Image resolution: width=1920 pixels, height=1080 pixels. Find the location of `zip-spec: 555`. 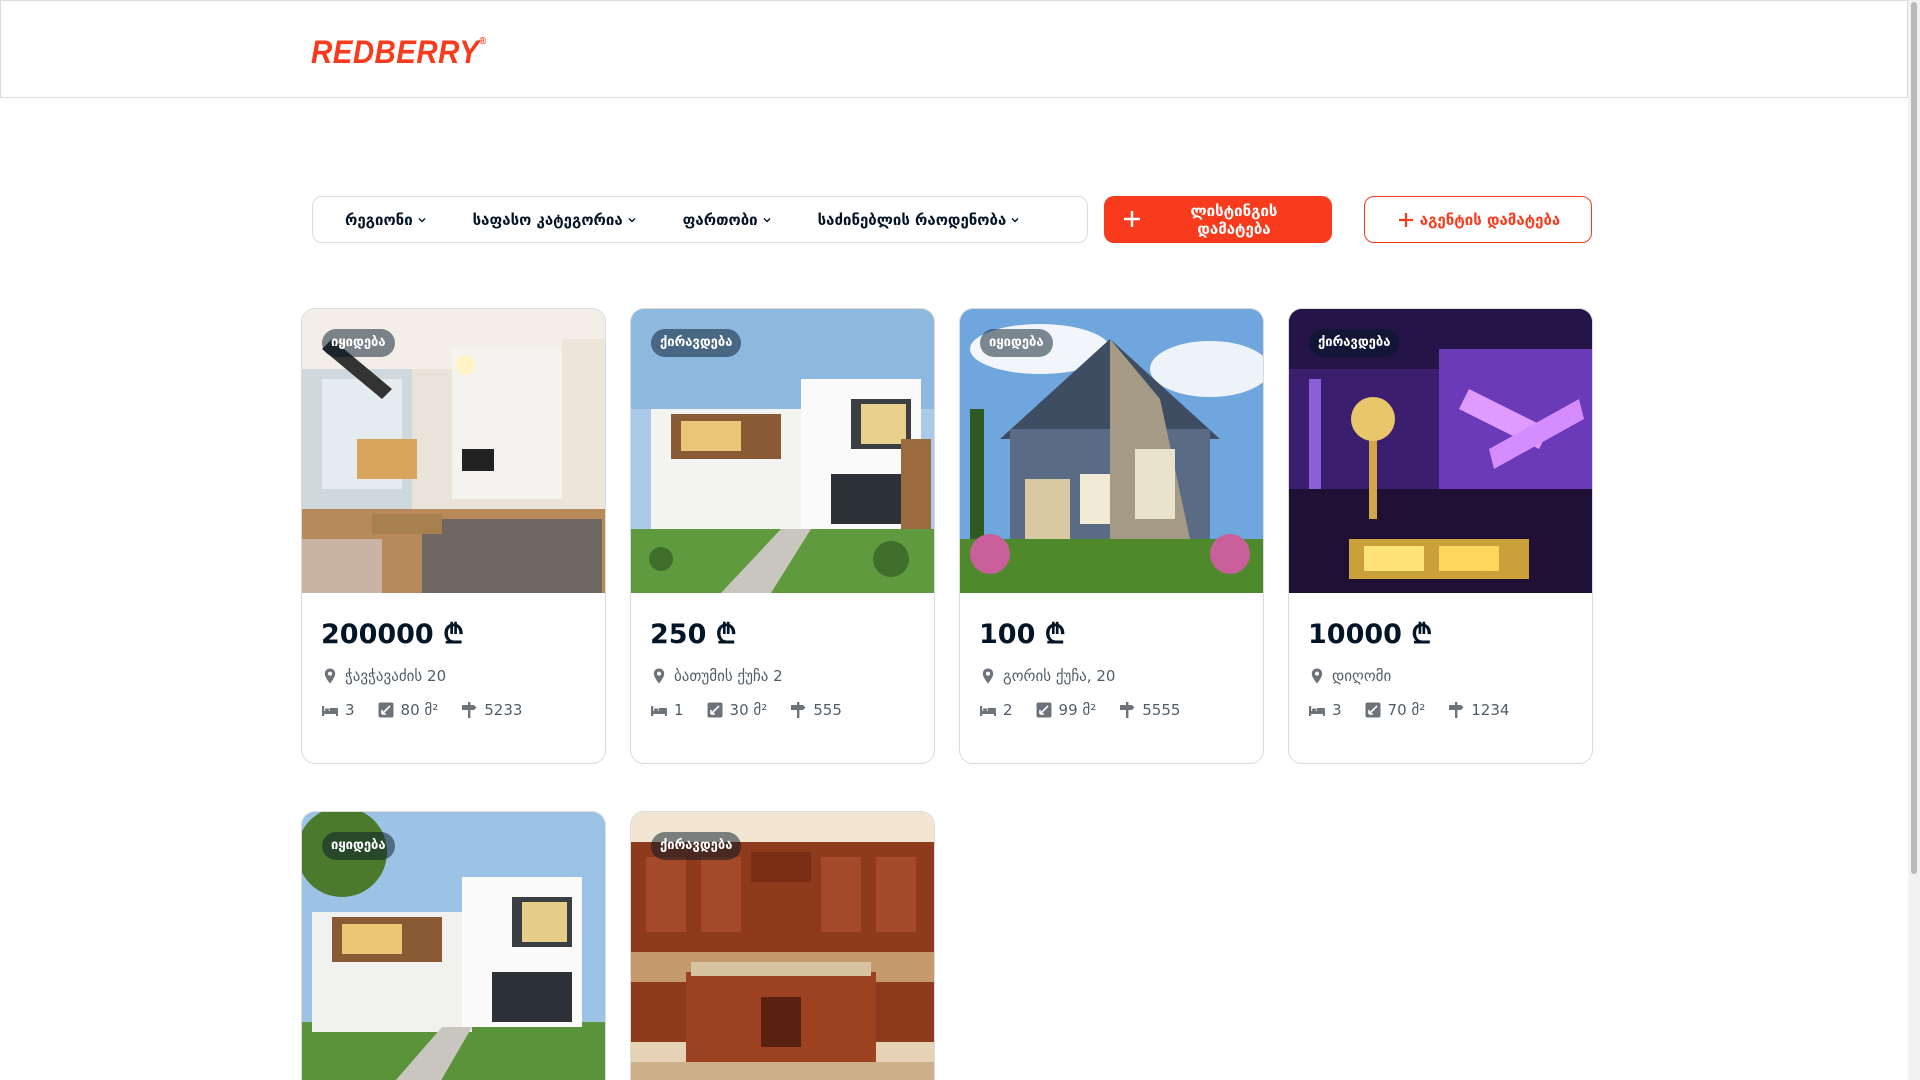

zip-spec: 555 is located at coordinates (815, 710).